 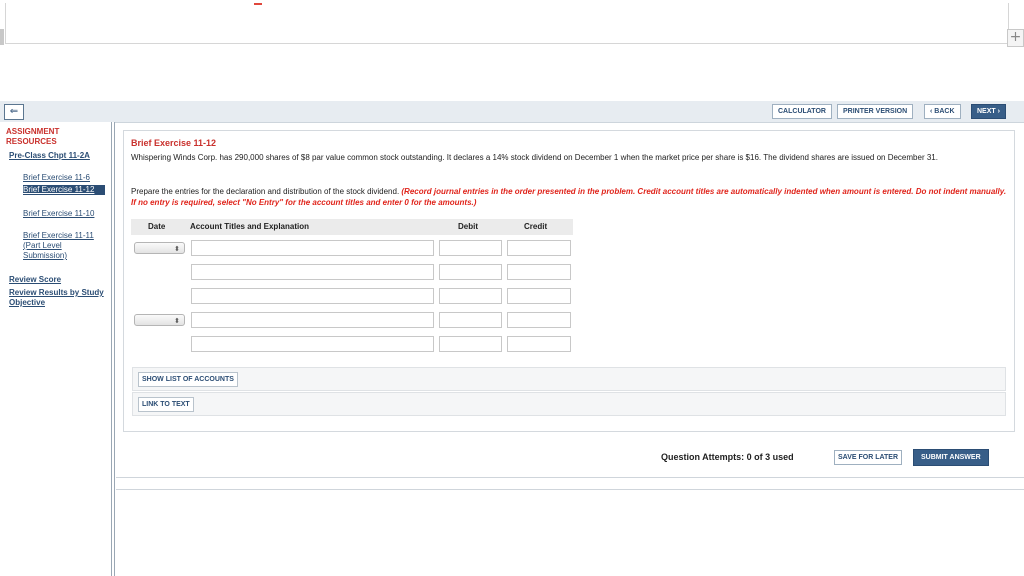 I want to click on date-column-header: Date, so click(x=157, y=226).